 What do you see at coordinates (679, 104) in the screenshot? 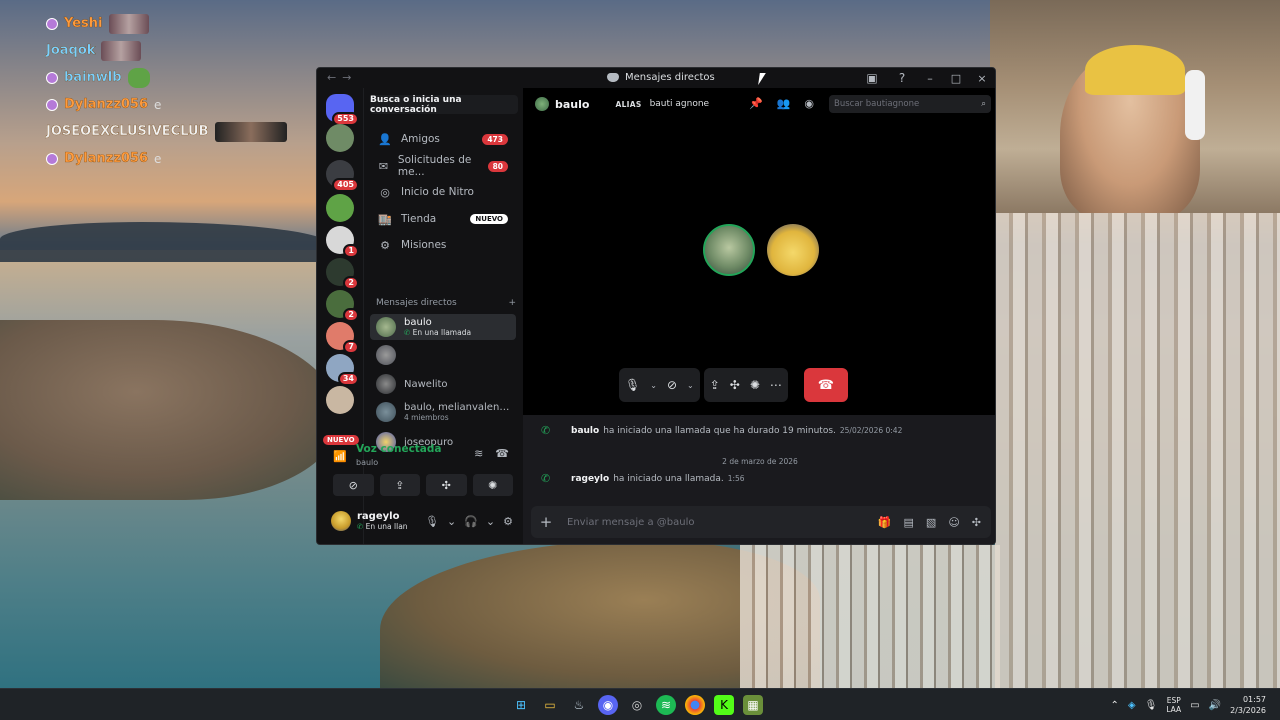
I see `alias-value: bauti agnone` at bounding box center [679, 104].